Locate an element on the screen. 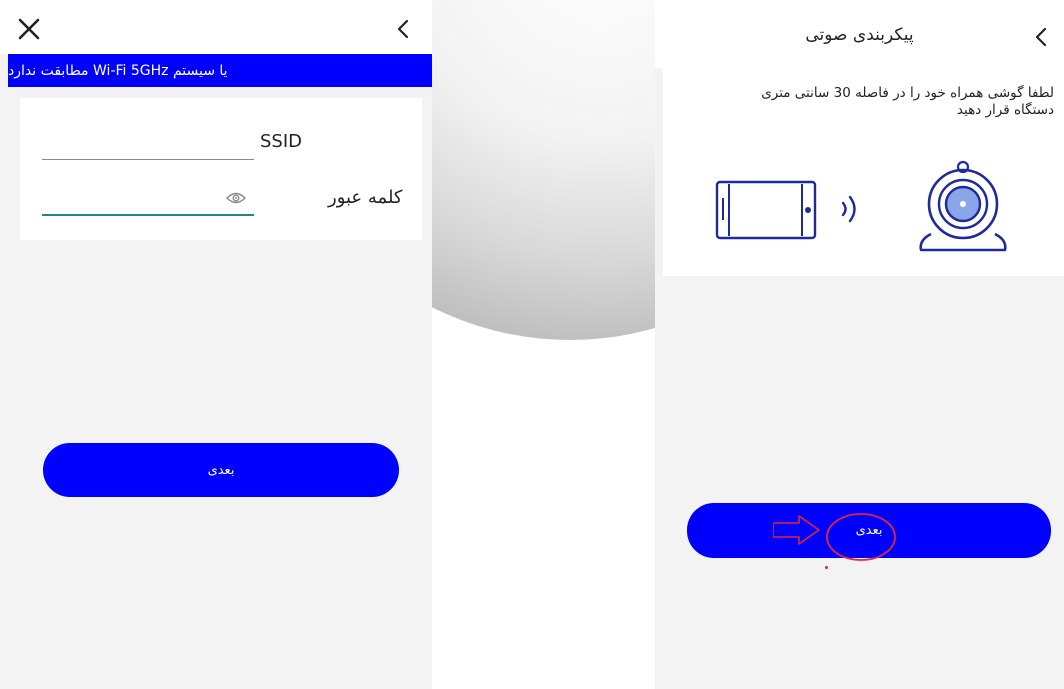 This screenshot has width=1064, height=689. wifi-5ghz-warning-banner: یا سیستم Wi-Fi 5GHz مطابقت ندارد is located at coordinates (220, 70).